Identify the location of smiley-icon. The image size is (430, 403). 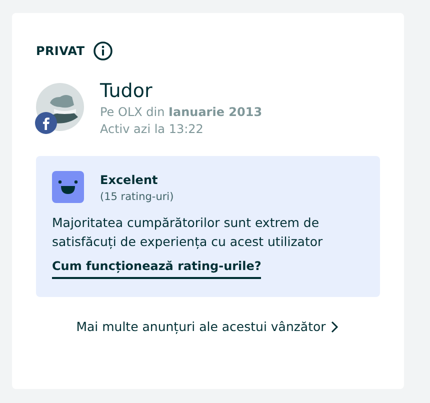
(68, 187).